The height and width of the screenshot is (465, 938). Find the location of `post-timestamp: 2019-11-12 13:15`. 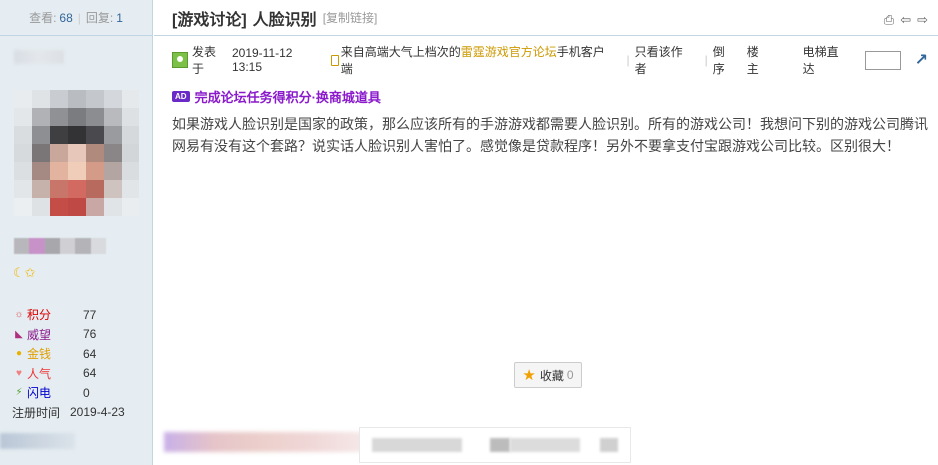

post-timestamp: 2019-11-12 13:15 is located at coordinates (262, 60).